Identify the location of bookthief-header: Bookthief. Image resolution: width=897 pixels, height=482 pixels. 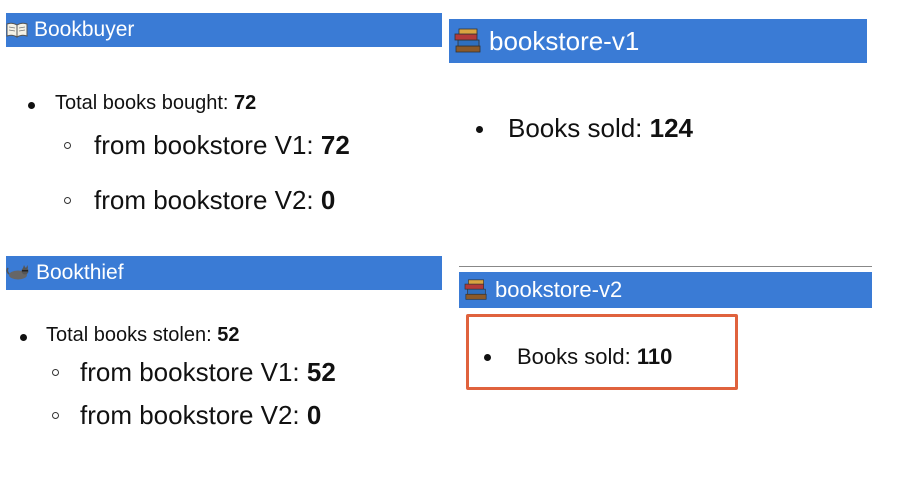
(224, 273).